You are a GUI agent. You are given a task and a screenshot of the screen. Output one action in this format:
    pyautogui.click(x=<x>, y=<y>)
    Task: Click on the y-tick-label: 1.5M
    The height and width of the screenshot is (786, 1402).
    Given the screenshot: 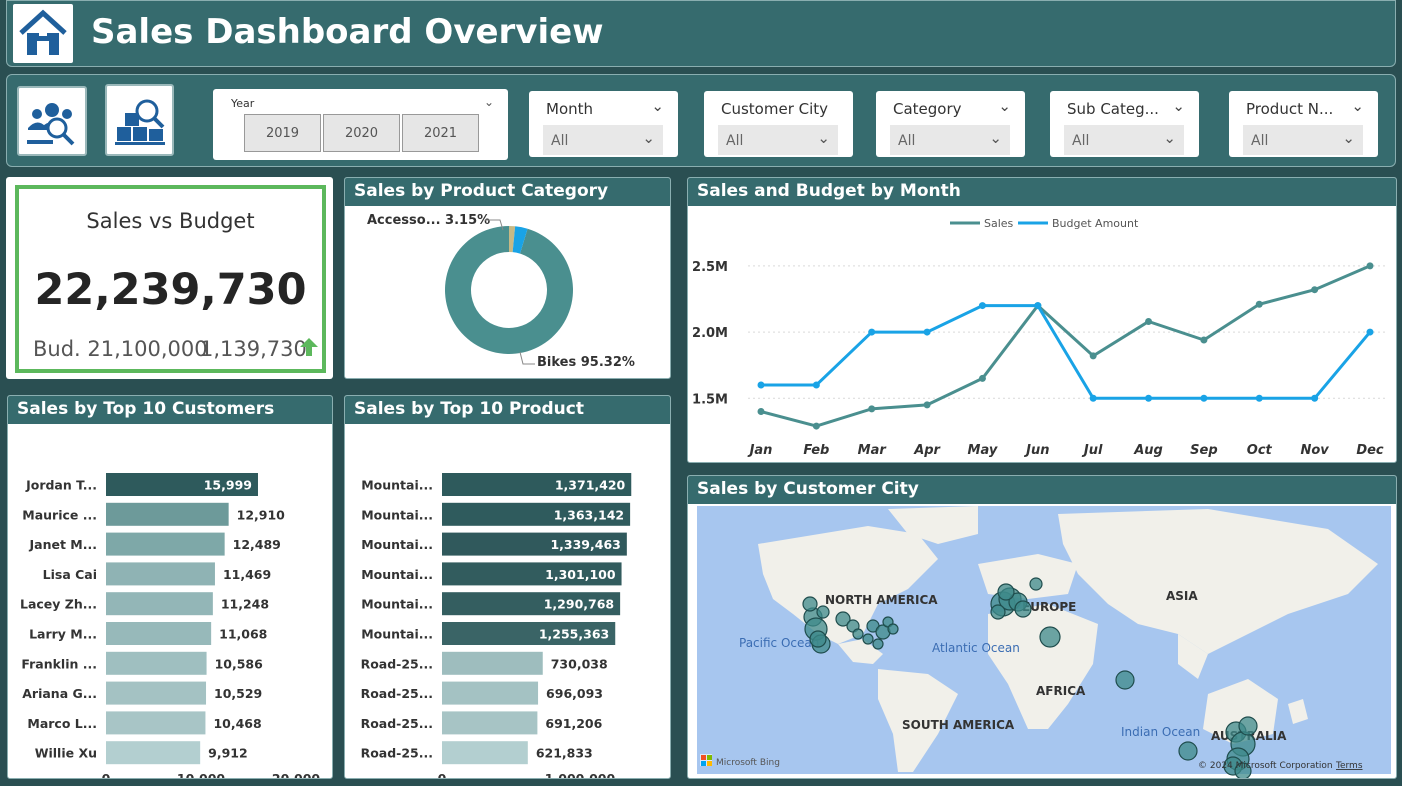 What is the action you would take?
    pyautogui.click(x=710, y=399)
    